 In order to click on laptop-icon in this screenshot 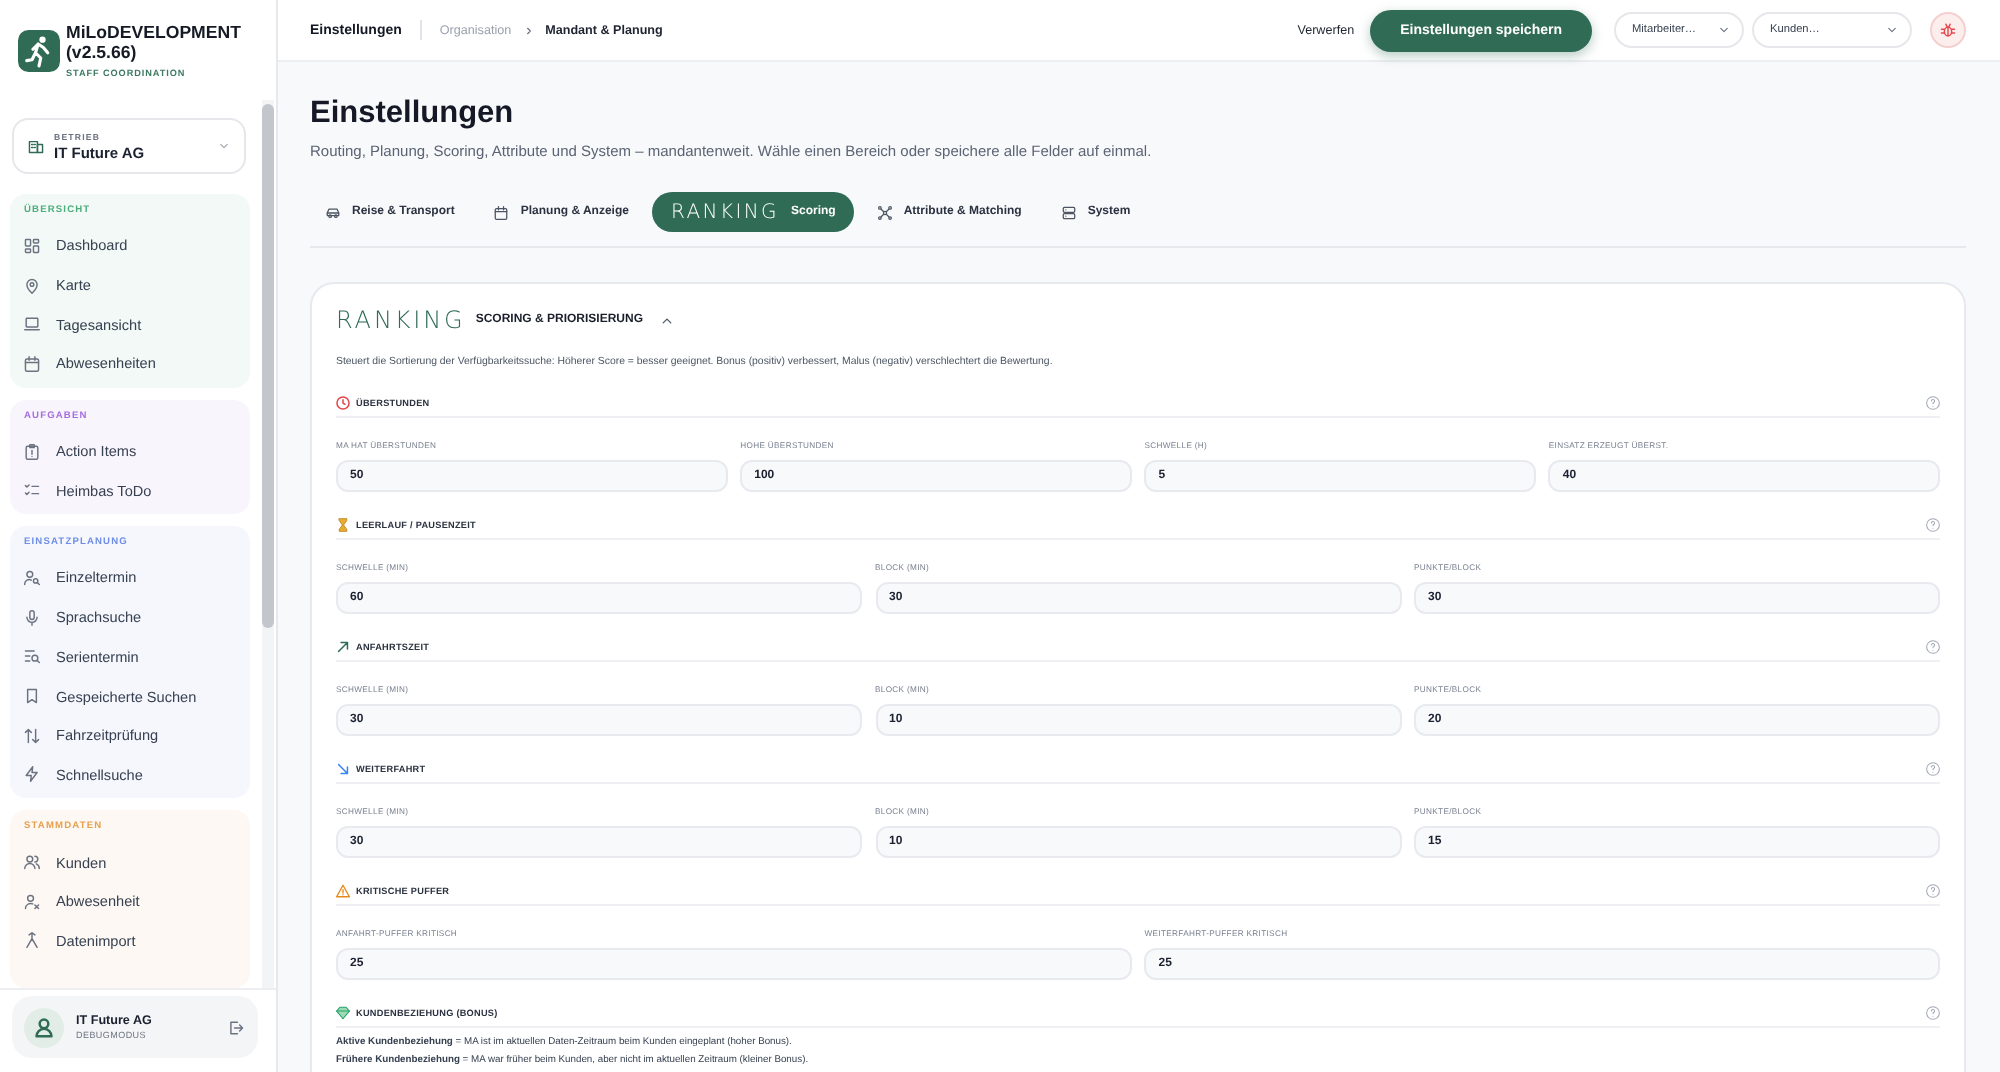, I will do `click(32, 324)`.